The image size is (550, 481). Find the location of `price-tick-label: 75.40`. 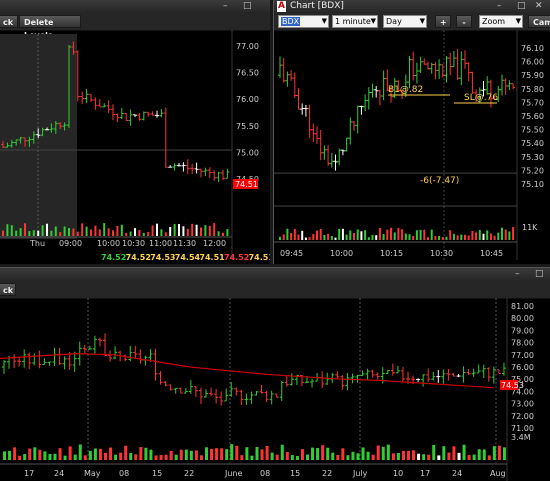

price-tick-label: 75.40 is located at coordinates (532, 143).